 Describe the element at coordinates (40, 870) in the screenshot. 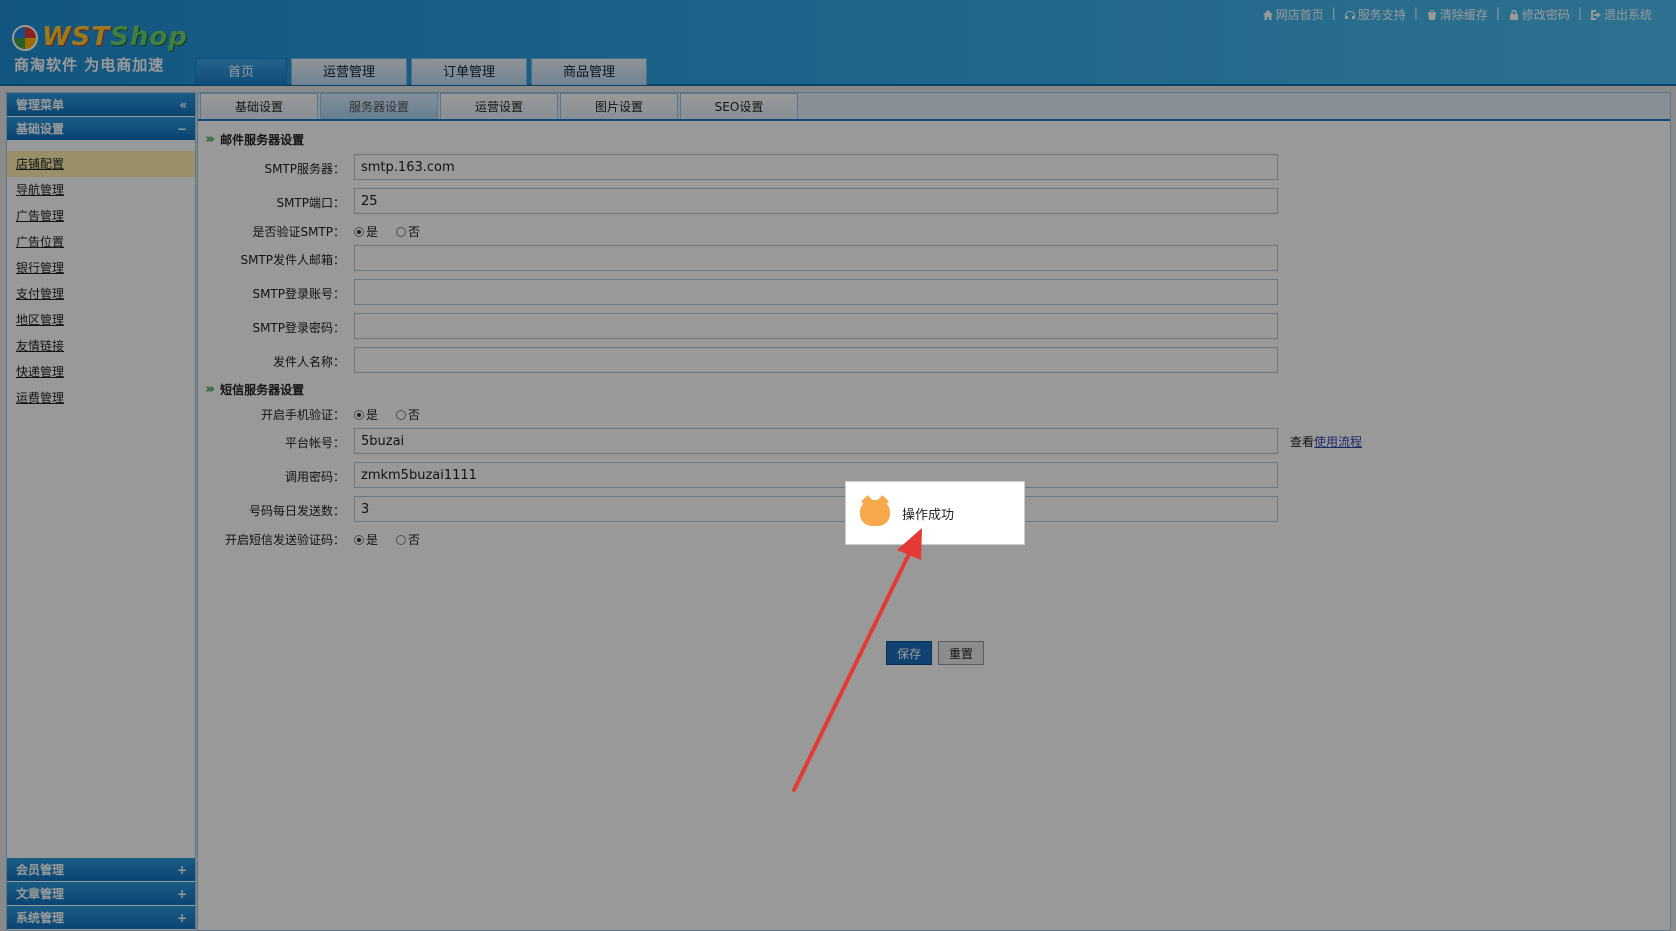

I see `sidebar-group-label: 会员管理` at that location.